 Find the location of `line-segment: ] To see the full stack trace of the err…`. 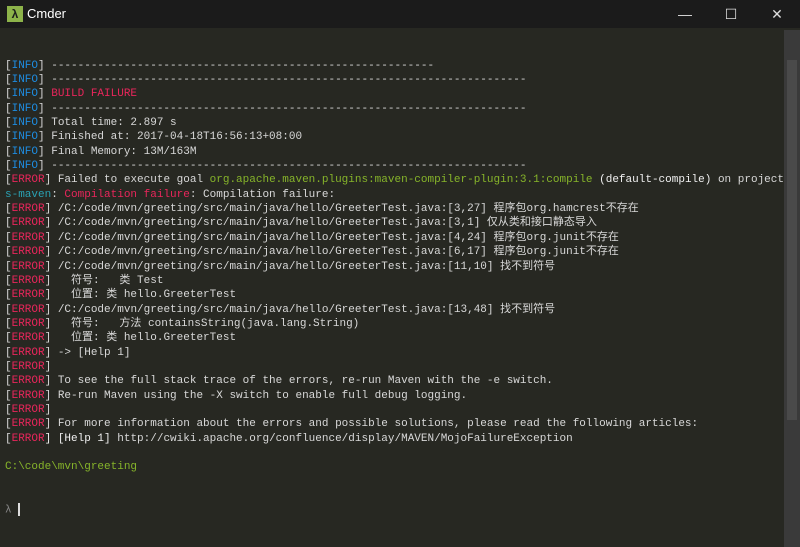

line-segment: ] To see the full stack trace of the err… is located at coordinates (298, 381).